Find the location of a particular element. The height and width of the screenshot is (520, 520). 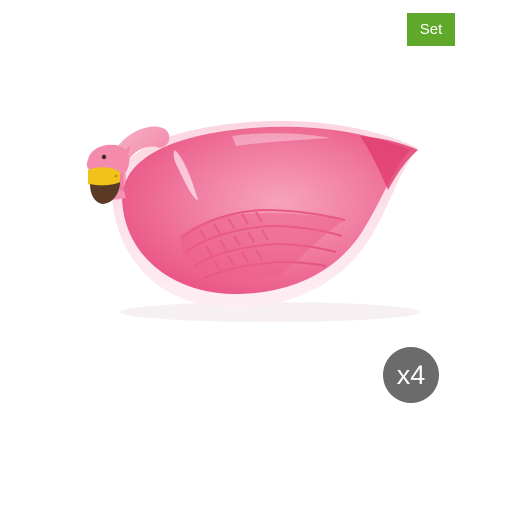

flamingo-eye is located at coordinates (104, 157).